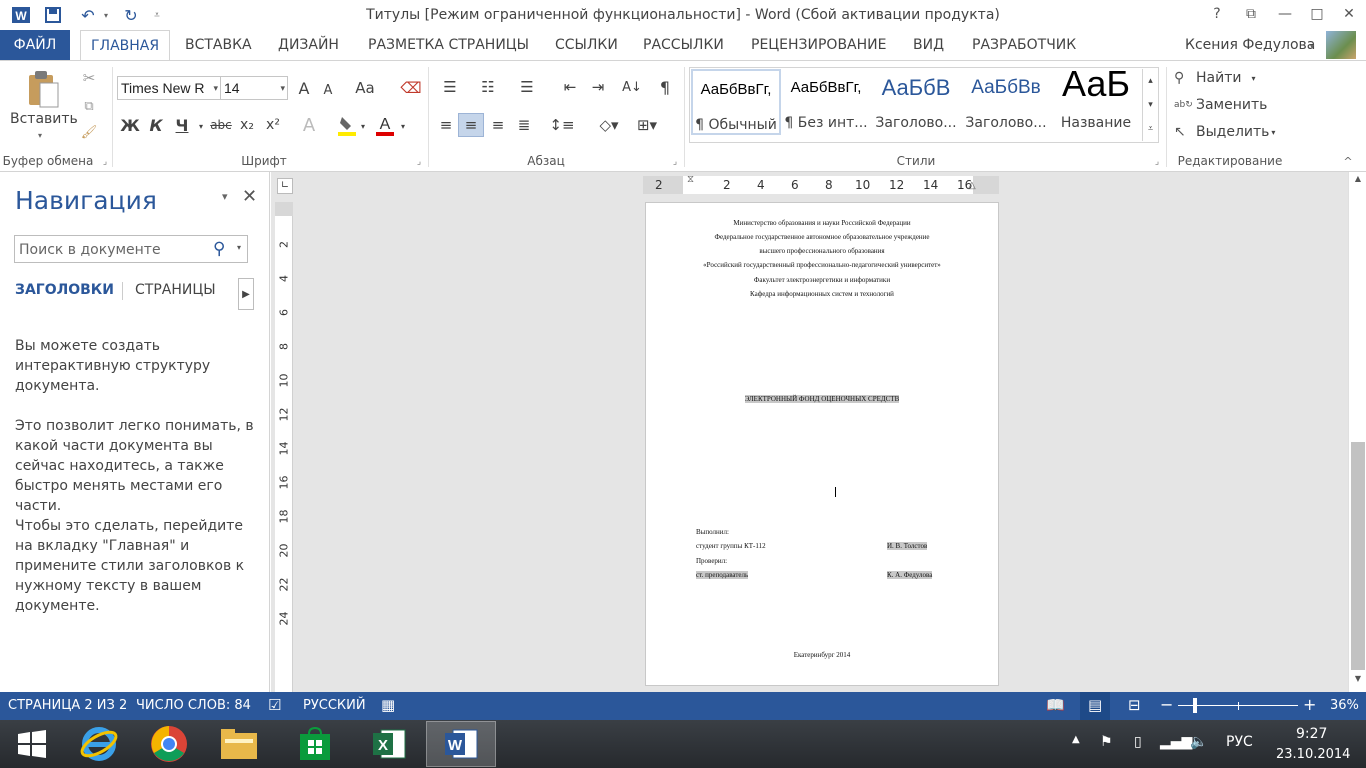 The width and height of the screenshot is (1366, 768). Describe the element at coordinates (1357, 432) in the screenshot. I see `vertical-scrollbar: ▲ ▼` at that location.